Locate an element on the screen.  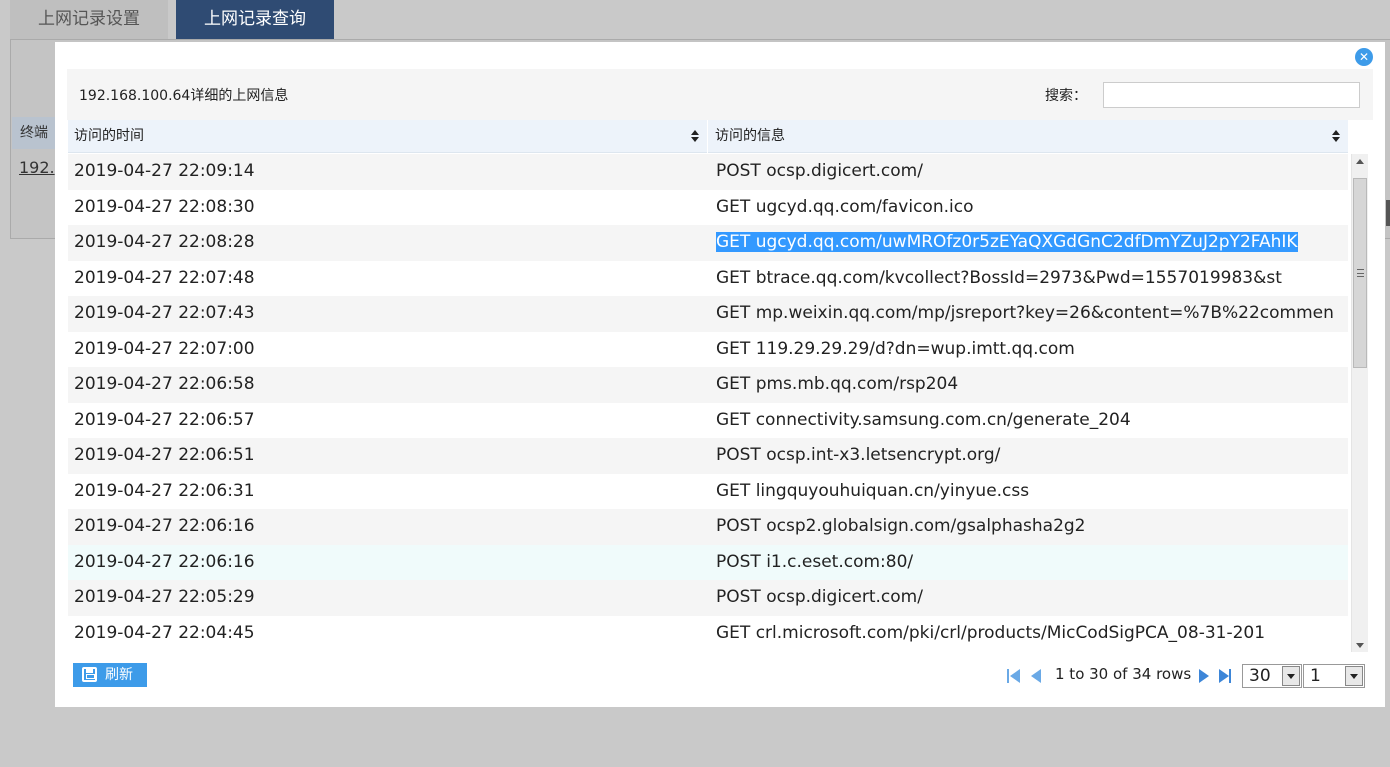
scrollbar-thumb is located at coordinates (1360, 273).